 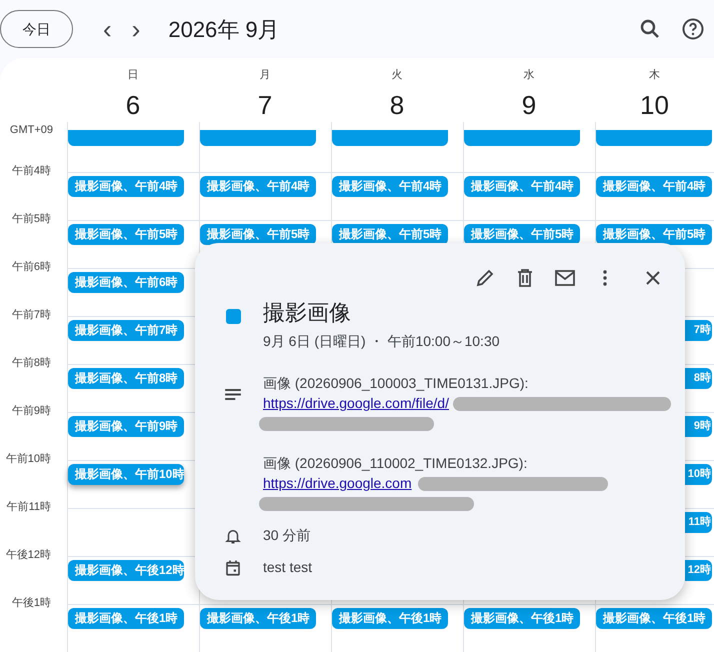 I want to click on event-chip: 撮影画像、午前10時, so click(x=126, y=474).